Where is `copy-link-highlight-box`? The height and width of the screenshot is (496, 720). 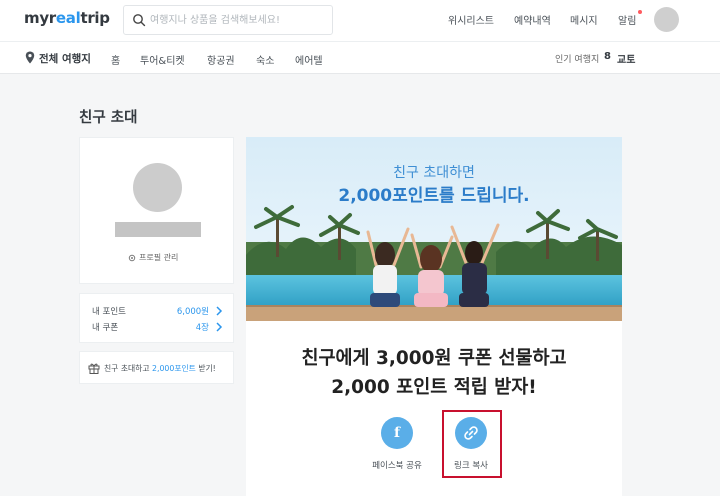 copy-link-highlight-box is located at coordinates (472, 444).